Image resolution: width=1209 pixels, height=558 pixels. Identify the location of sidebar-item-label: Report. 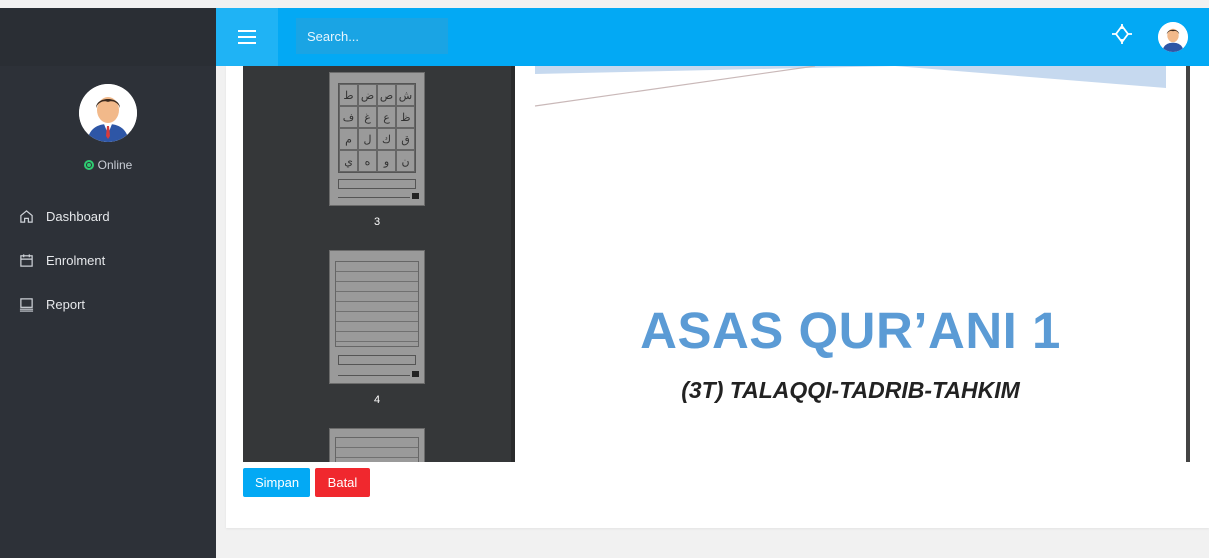
(66, 304).